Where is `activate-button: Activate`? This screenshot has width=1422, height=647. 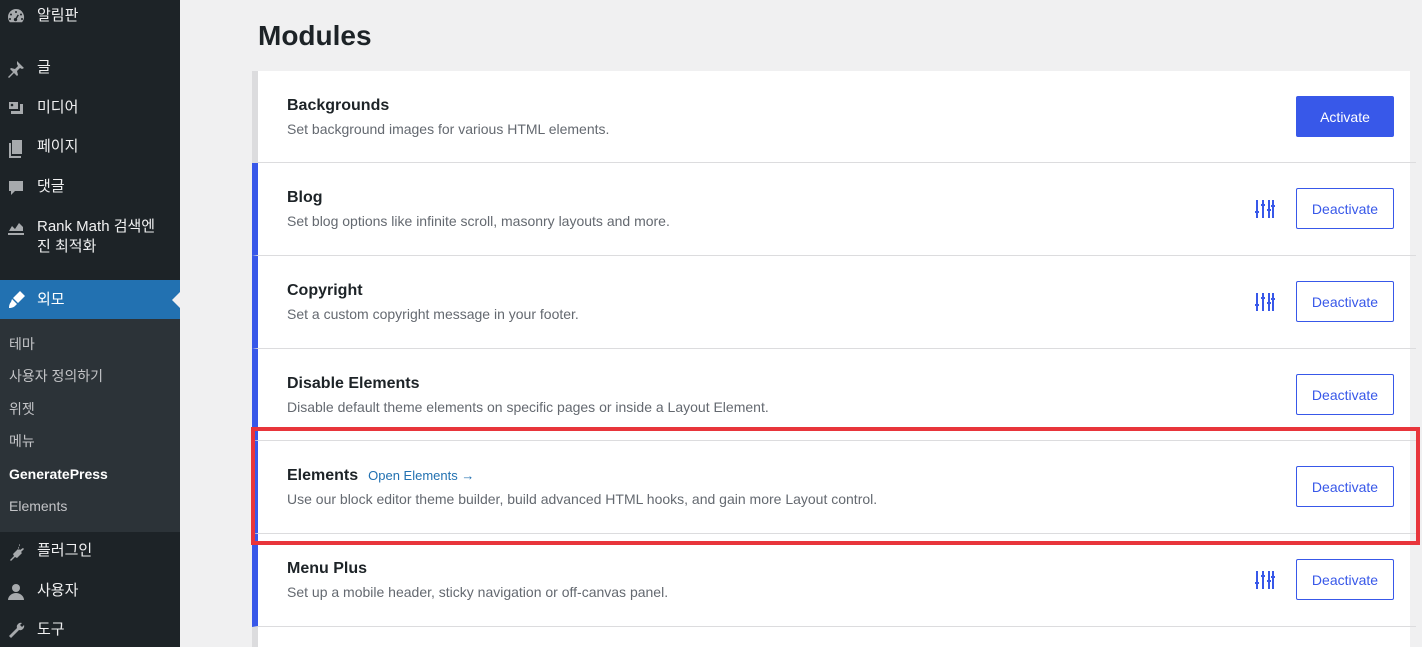
activate-button: Activate is located at coordinates (1345, 116).